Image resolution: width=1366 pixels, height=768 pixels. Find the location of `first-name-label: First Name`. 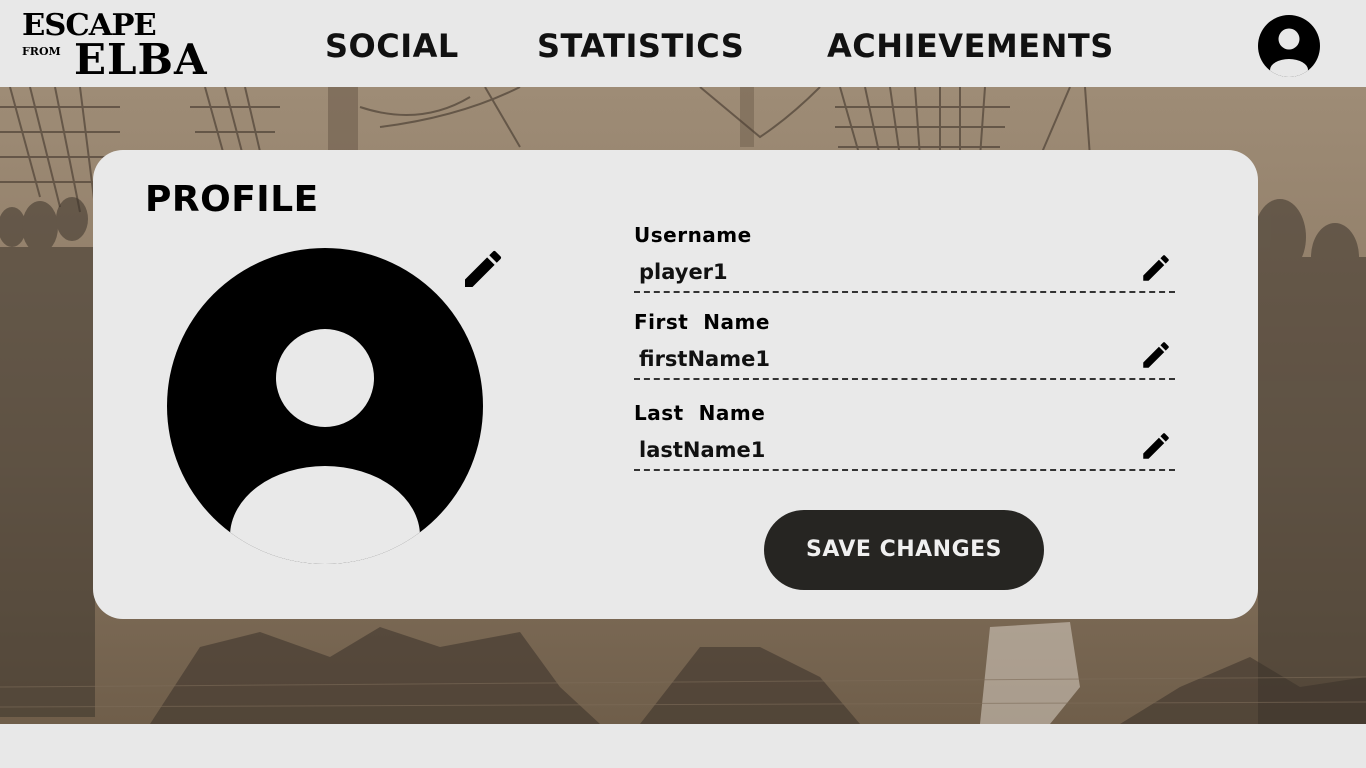

first-name-label: First Name is located at coordinates (702, 322).